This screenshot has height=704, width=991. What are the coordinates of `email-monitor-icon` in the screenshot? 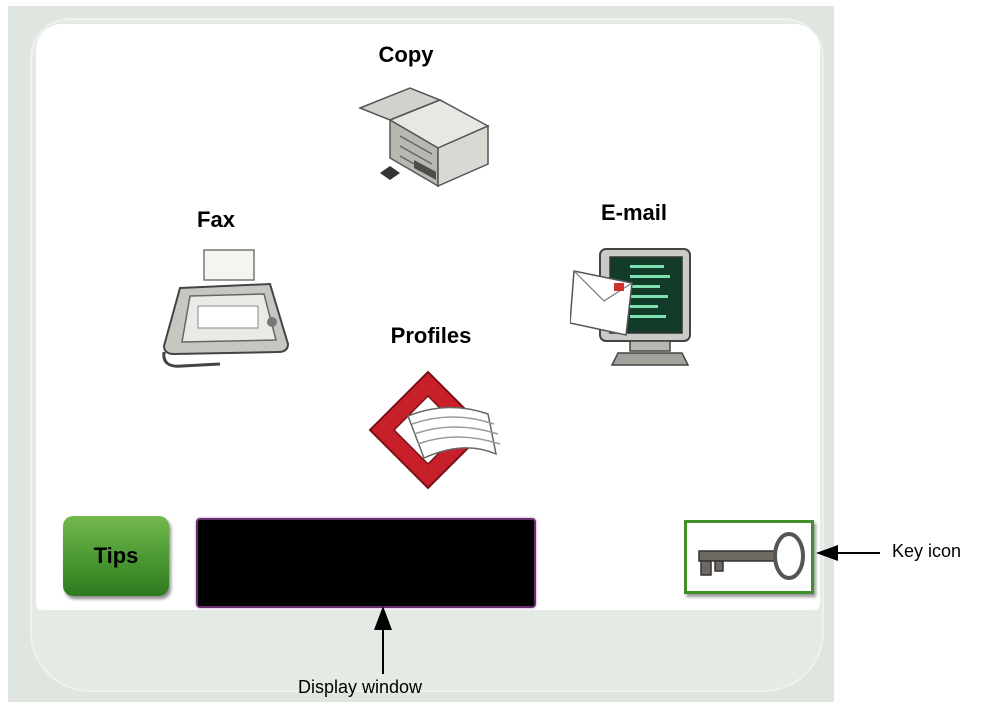 It's located at (630, 307).